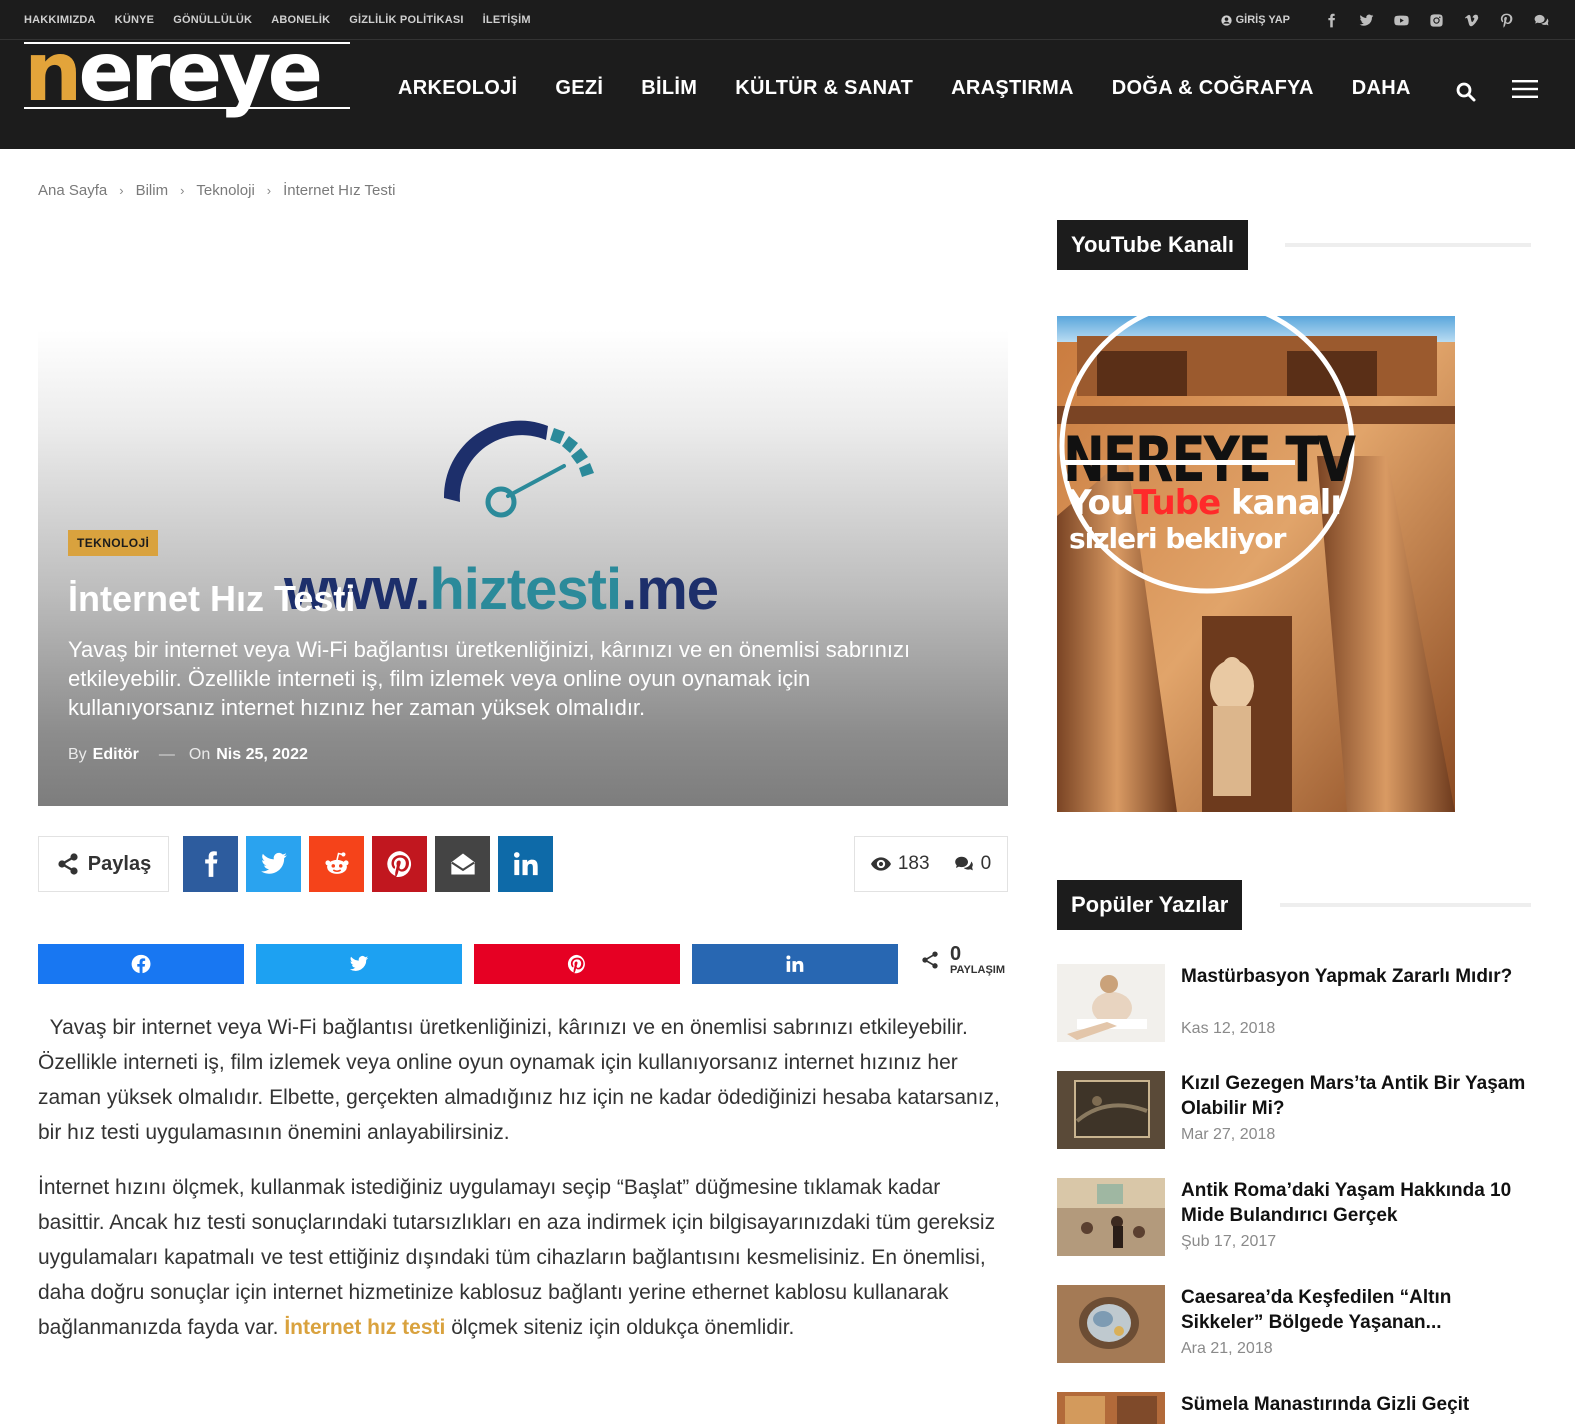 This screenshot has height=1424, width=1575. Describe the element at coordinates (507, 20) in the screenshot. I see `top-link-contact: İLETİŞİM` at that location.